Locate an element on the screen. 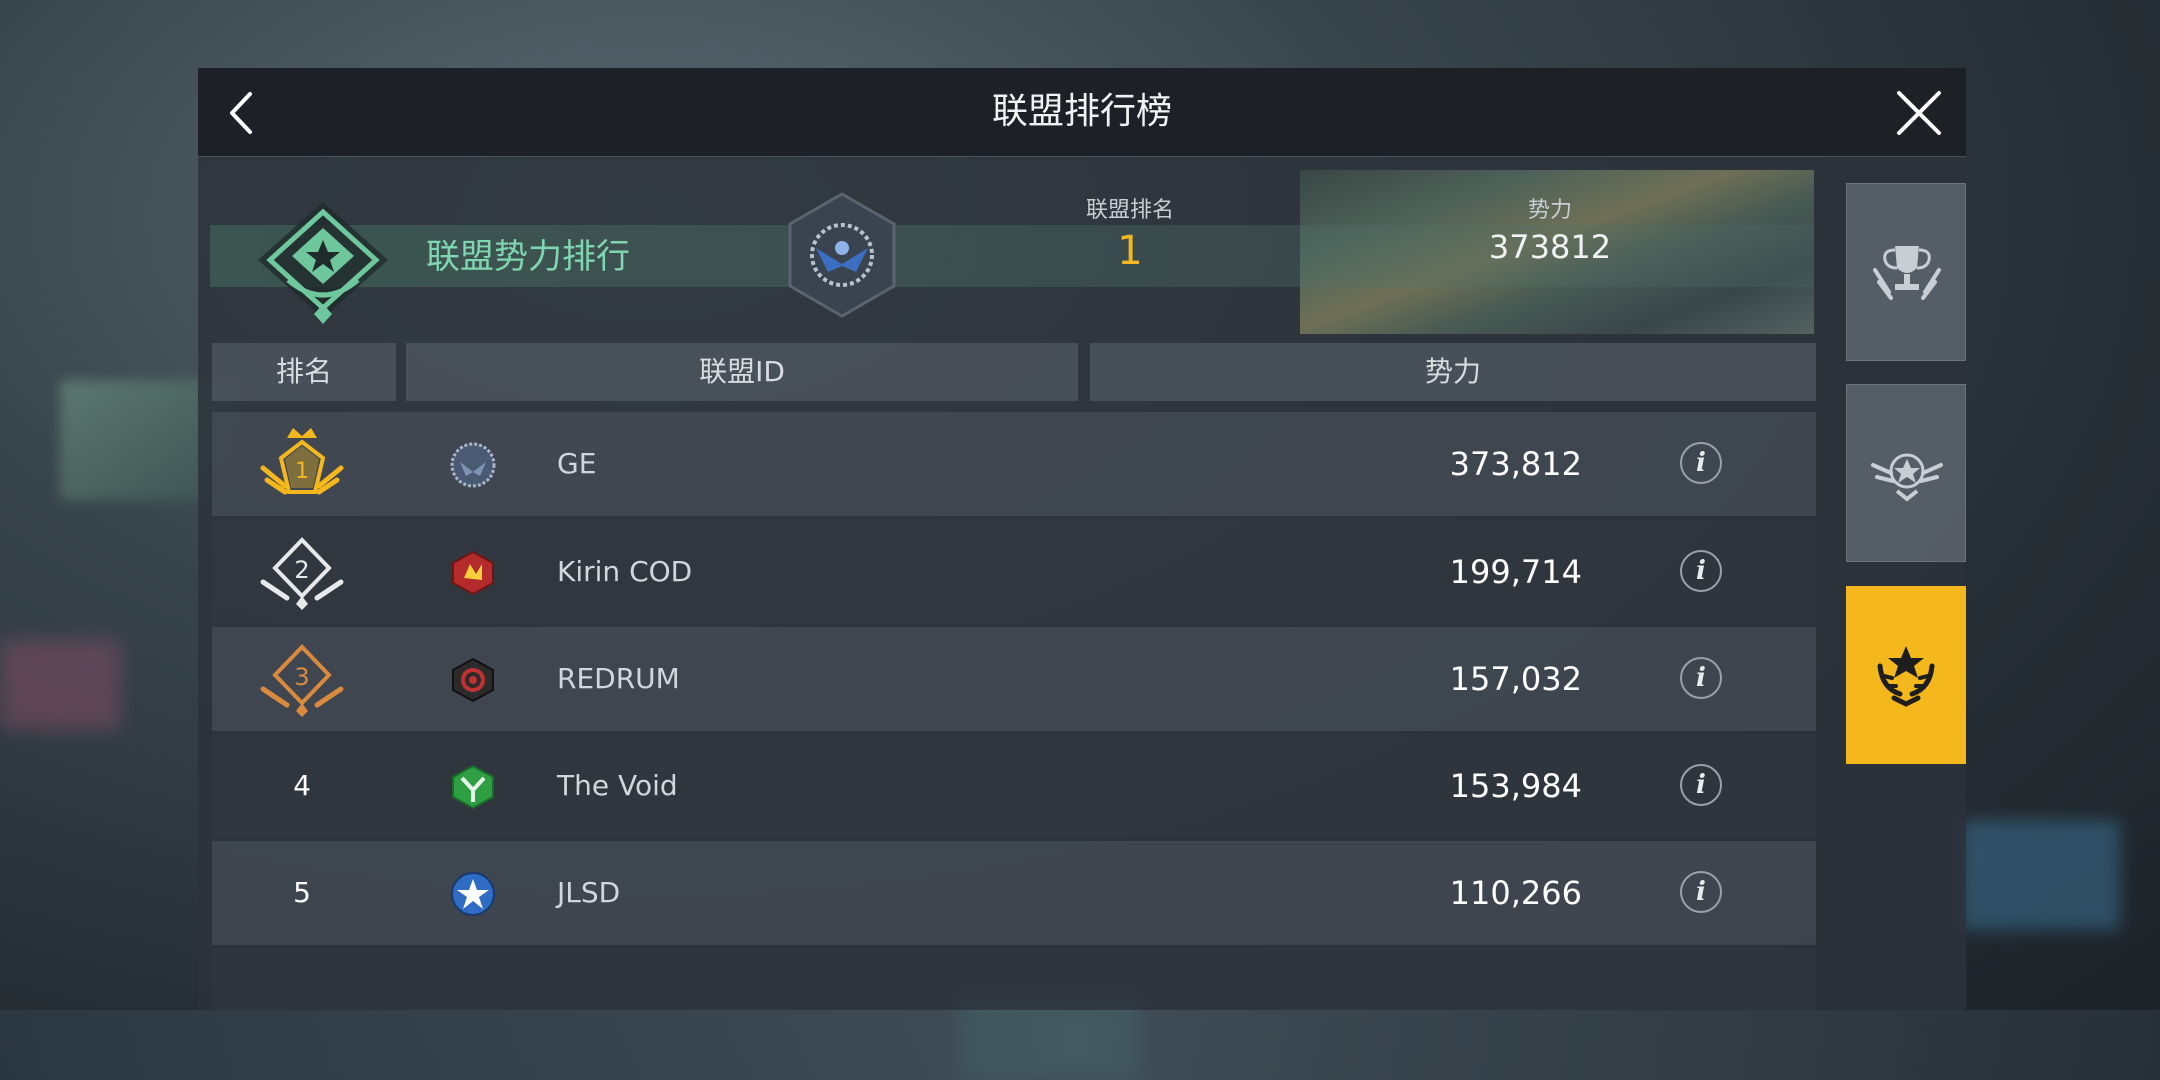  close-button is located at coordinates (1919, 113).